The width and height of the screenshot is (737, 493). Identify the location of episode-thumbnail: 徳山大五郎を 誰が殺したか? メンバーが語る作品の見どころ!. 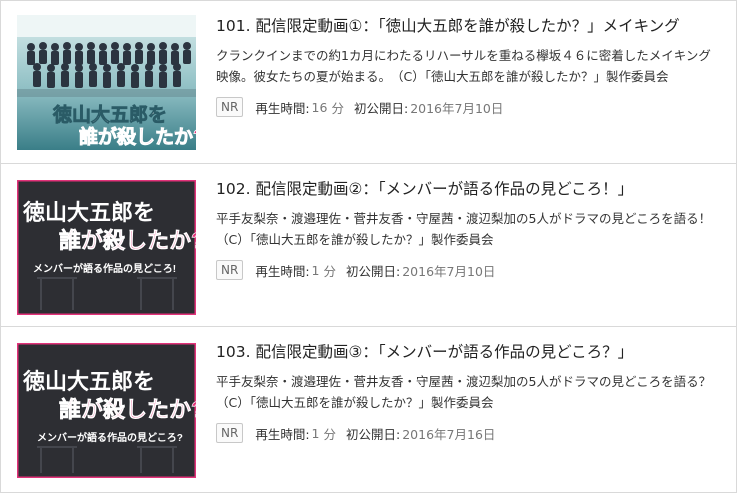
(106, 247).